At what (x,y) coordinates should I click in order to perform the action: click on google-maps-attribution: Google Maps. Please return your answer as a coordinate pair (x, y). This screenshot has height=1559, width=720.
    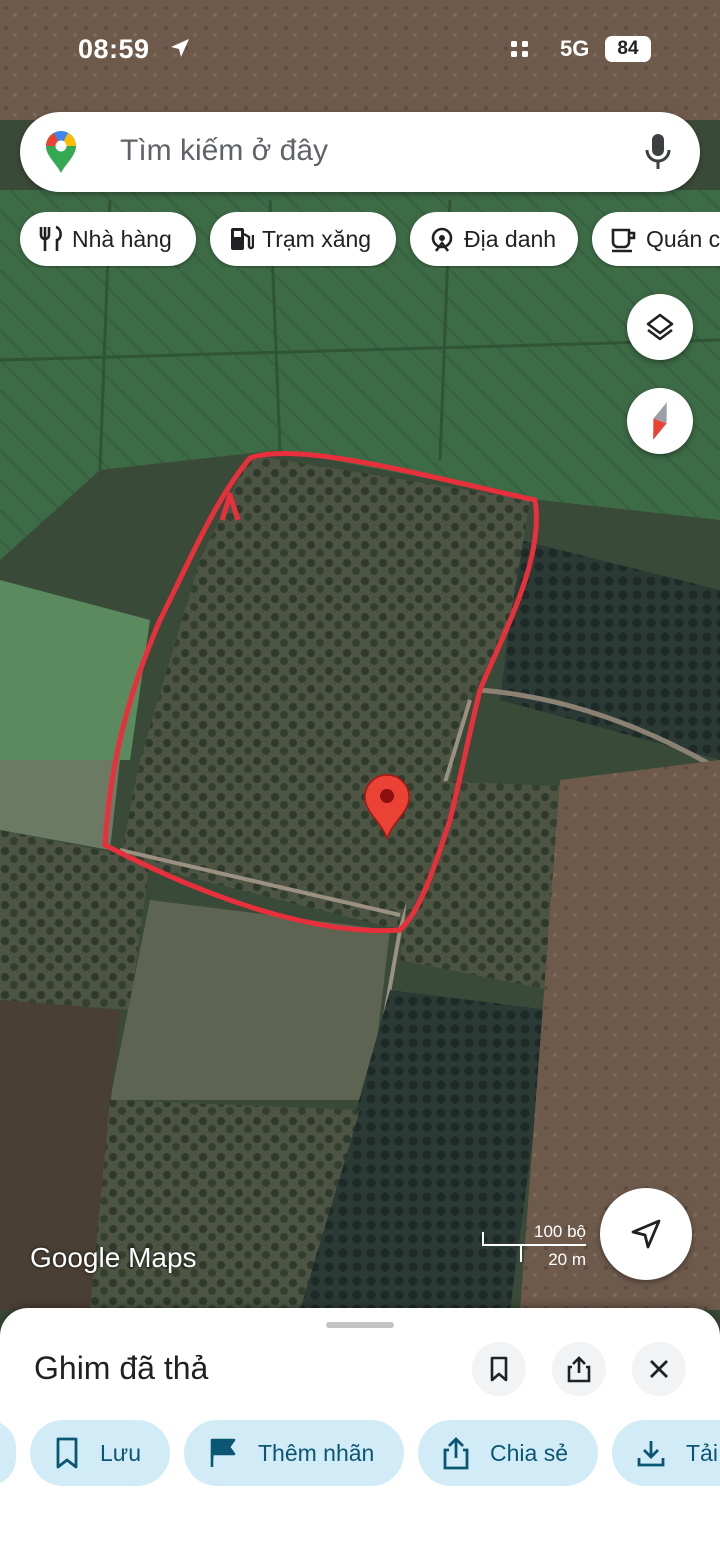
    Looking at the image, I should click on (113, 1258).